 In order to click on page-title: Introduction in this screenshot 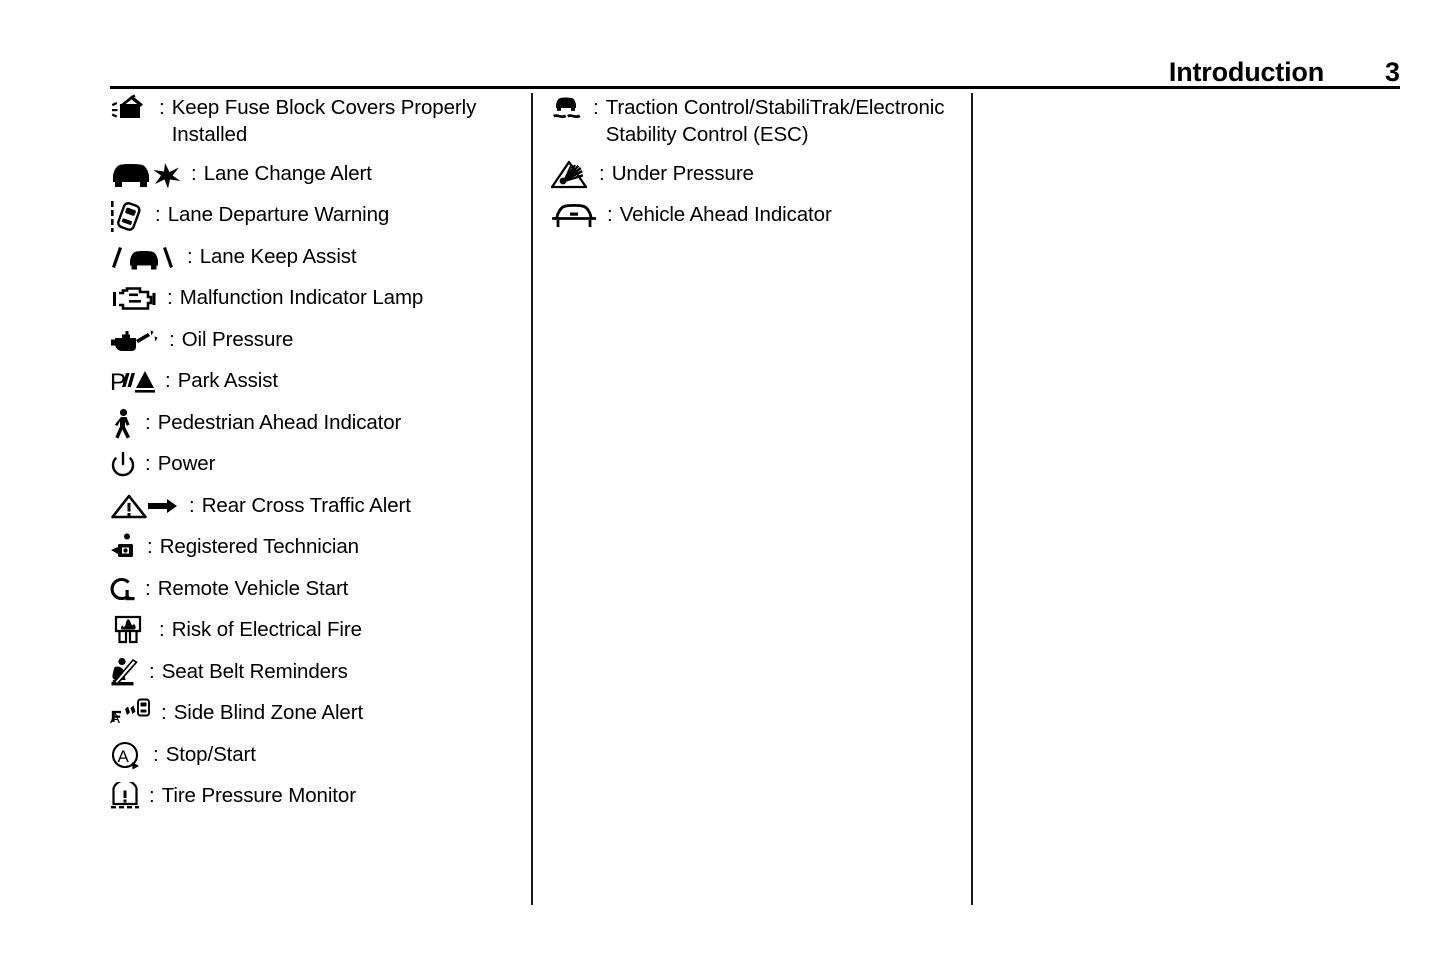, I will do `click(1246, 72)`.